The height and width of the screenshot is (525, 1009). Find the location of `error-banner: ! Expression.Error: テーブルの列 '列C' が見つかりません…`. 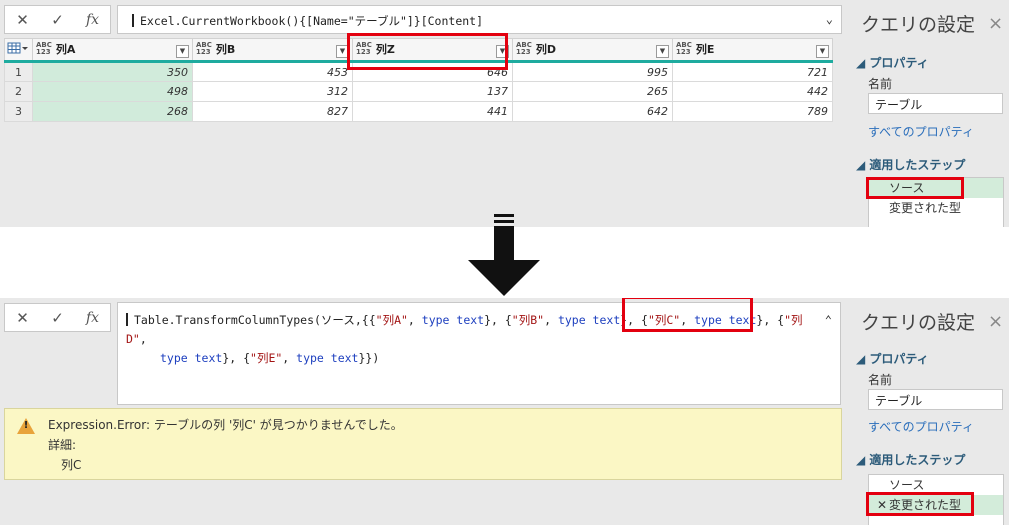

error-banner: ! Expression.Error: テーブルの列 '列C' が見つかりません… is located at coordinates (423, 444).